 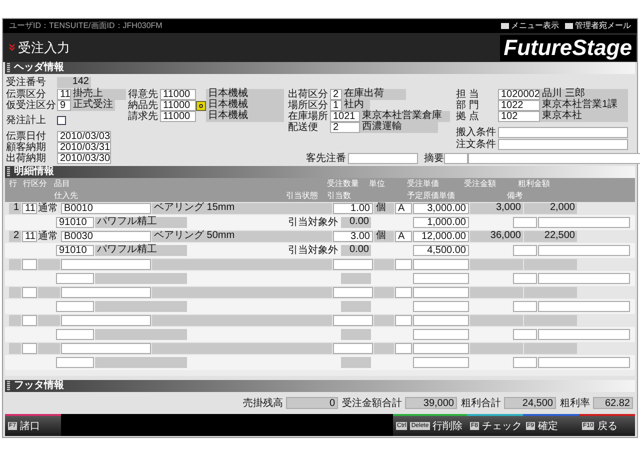 What do you see at coordinates (476, 132) in the screenshot?
I see `field-label: 搬入条件` at bounding box center [476, 132].